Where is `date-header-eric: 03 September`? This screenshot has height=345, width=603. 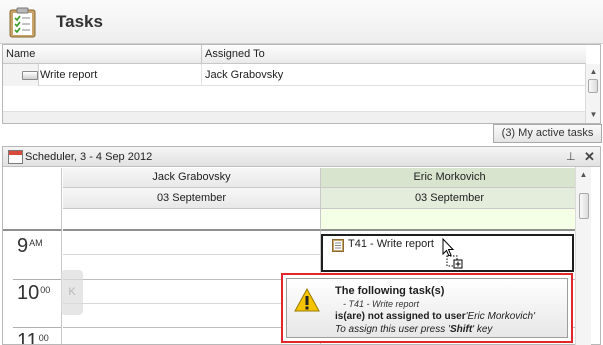 date-header-eric: 03 September is located at coordinates (450, 198).